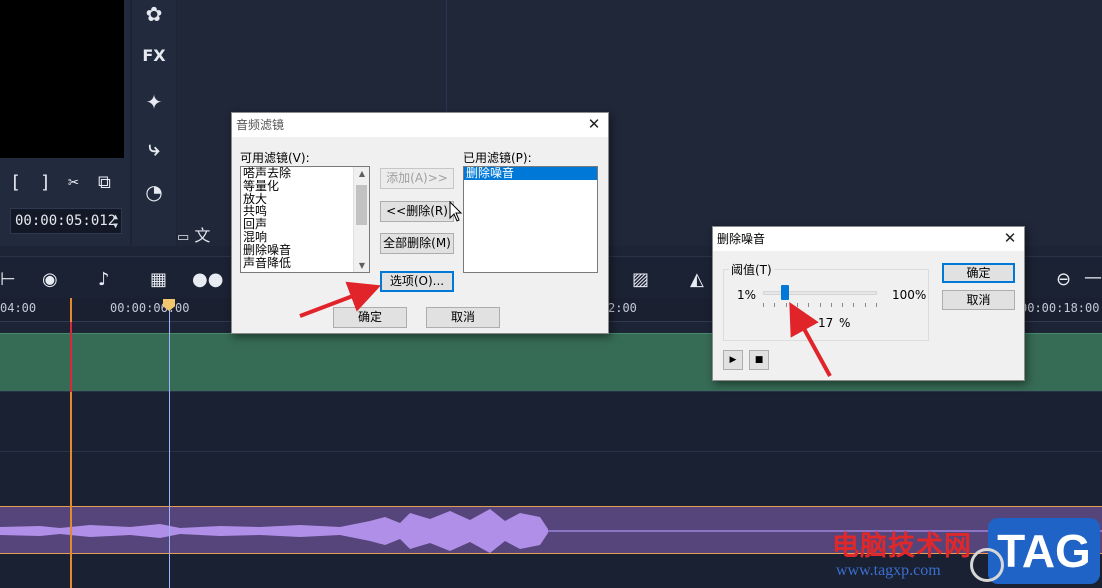 Image resolution: width=1102 pixels, height=588 pixels. What do you see at coordinates (417, 211) in the screenshot?
I see `remove-filter-button: <<删除(R)` at bounding box center [417, 211].